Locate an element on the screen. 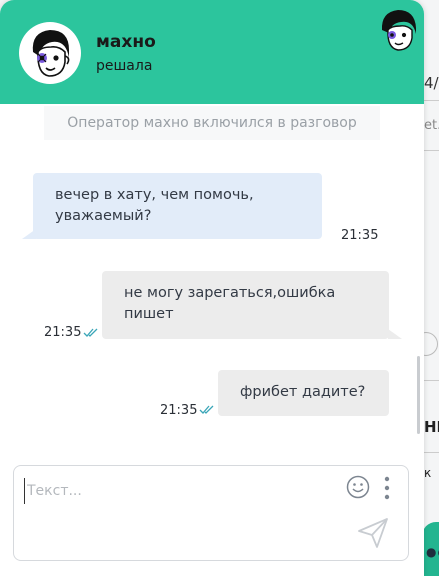 The image size is (439, 576). more-vertical-icon is located at coordinates (387, 488).